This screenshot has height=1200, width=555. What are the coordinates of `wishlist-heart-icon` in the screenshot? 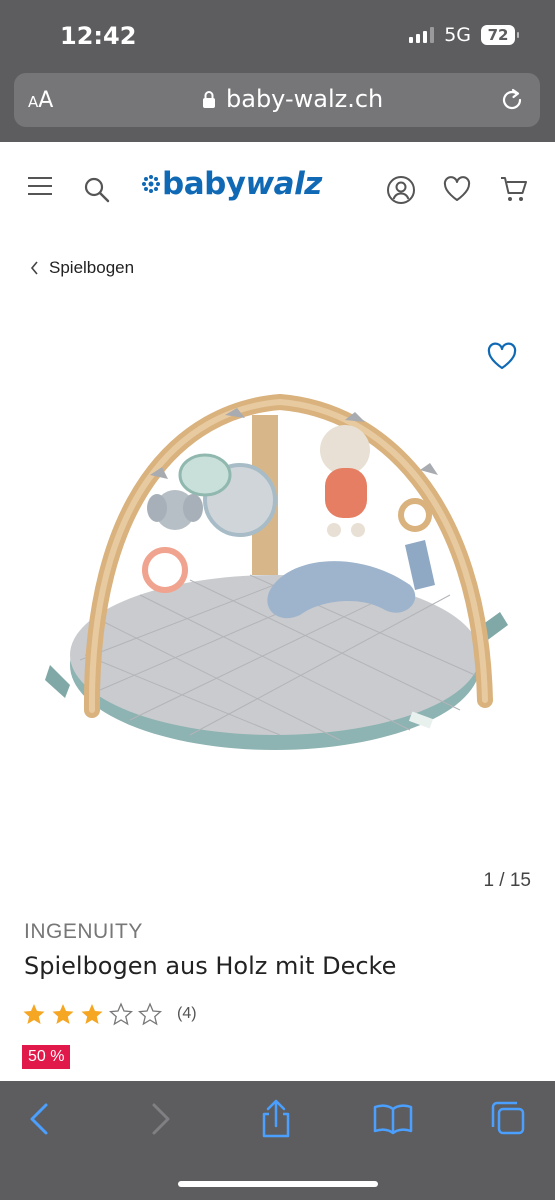 It's located at (502, 356).